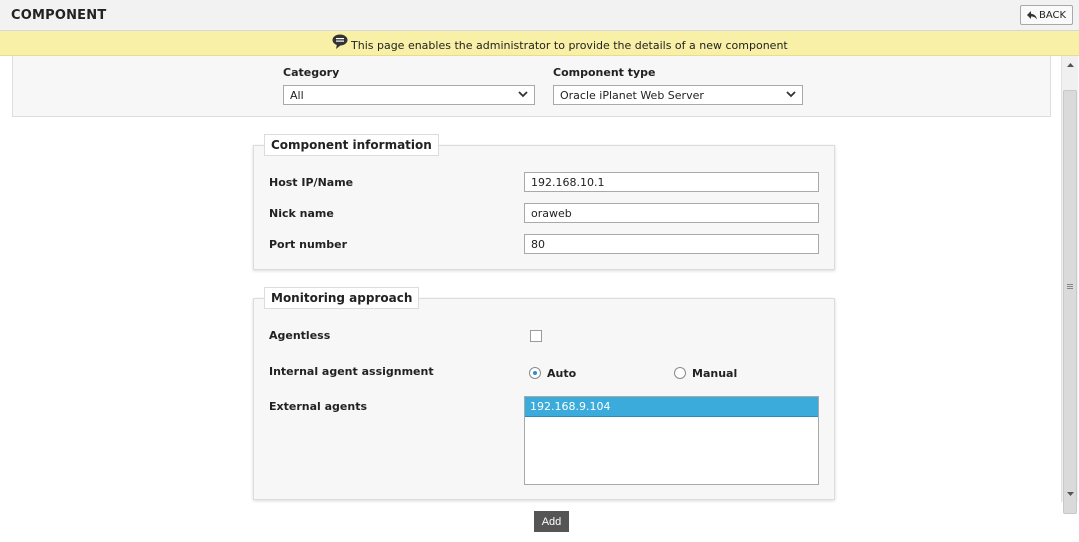 The width and height of the screenshot is (1079, 542). Describe the element at coordinates (671, 244) in the screenshot. I see `port-number-input` at that location.